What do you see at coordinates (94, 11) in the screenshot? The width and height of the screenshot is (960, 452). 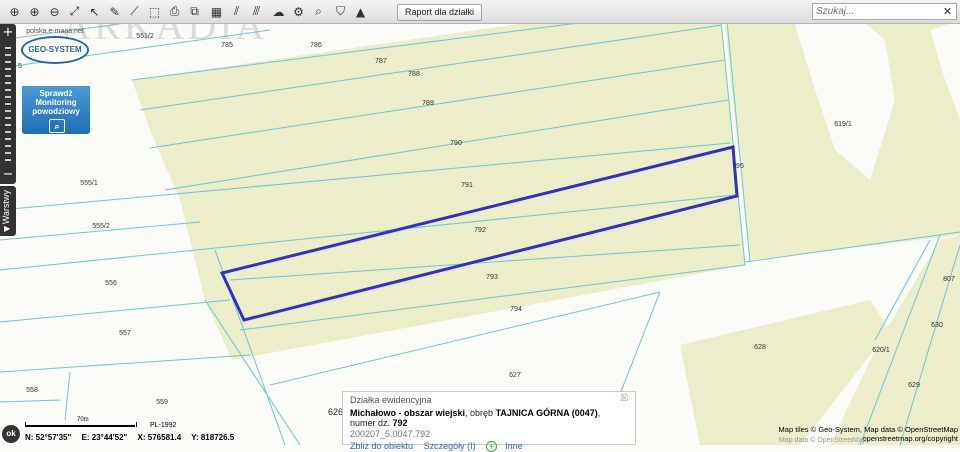 I see `pan-arrow-icon: ↖` at bounding box center [94, 11].